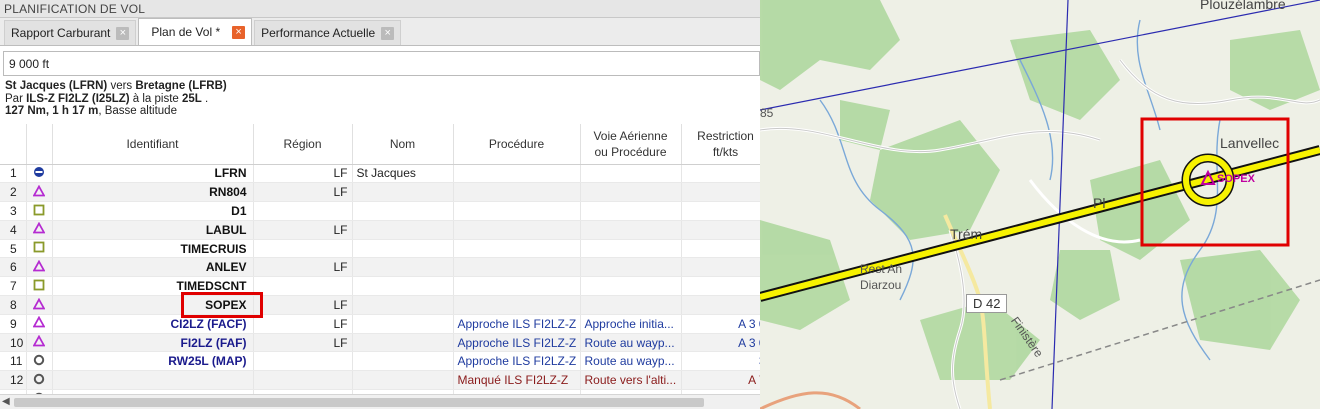 The image size is (1320, 409). I want to click on row-number: 2, so click(13, 192).